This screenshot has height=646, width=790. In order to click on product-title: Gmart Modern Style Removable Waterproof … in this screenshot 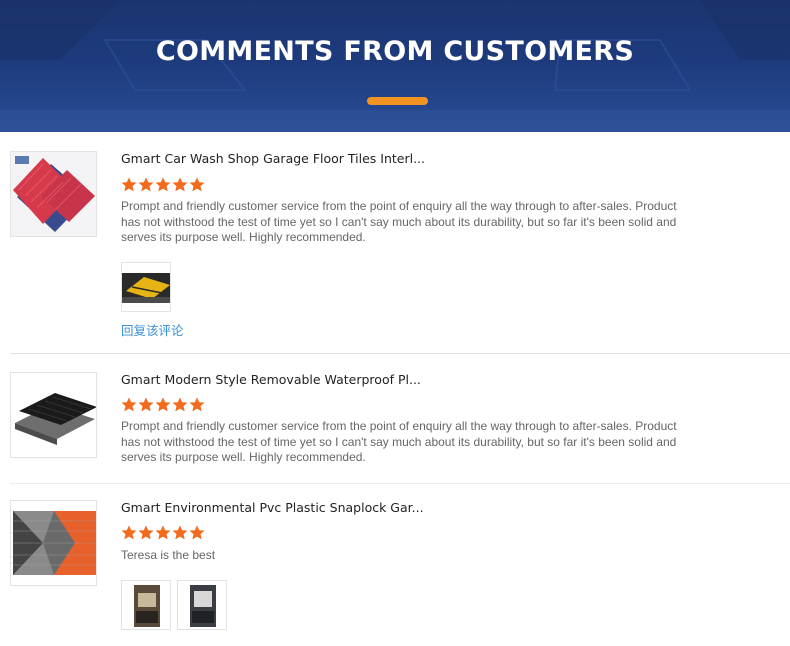, I will do `click(271, 379)`.